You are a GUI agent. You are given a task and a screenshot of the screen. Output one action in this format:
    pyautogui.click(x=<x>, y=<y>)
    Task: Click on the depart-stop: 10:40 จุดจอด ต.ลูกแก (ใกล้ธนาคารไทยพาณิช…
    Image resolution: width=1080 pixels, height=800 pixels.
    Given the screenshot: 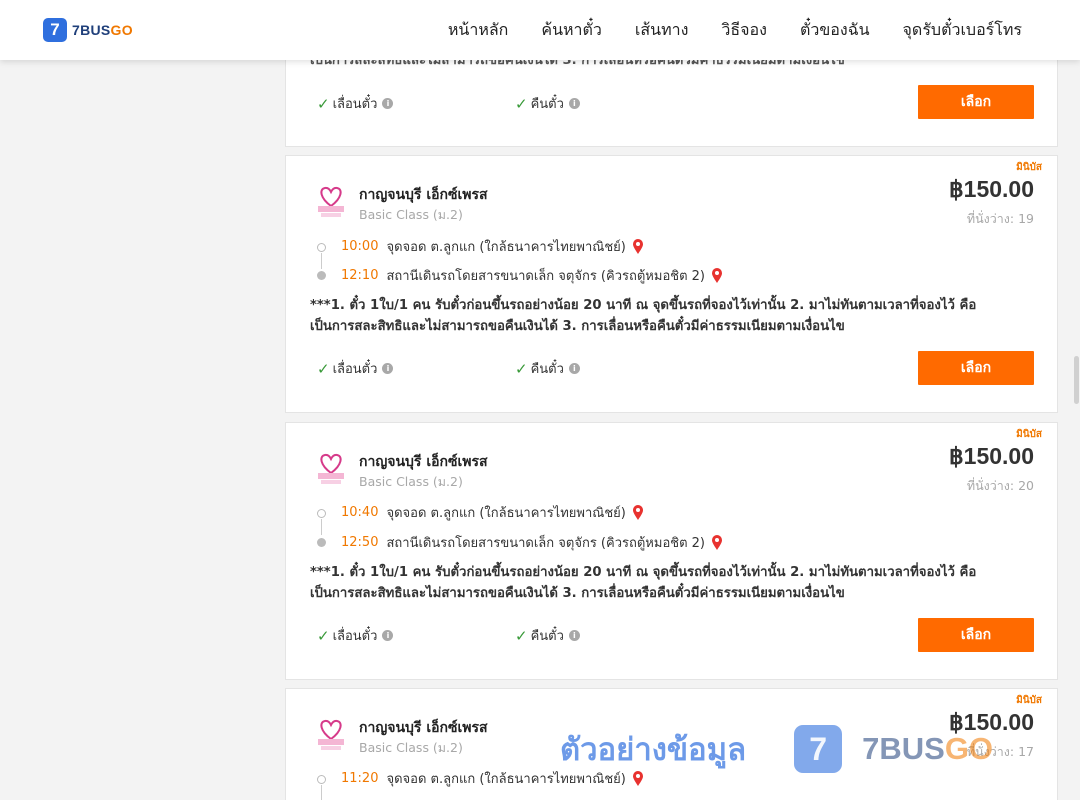 What is the action you would take?
    pyautogui.click(x=492, y=512)
    